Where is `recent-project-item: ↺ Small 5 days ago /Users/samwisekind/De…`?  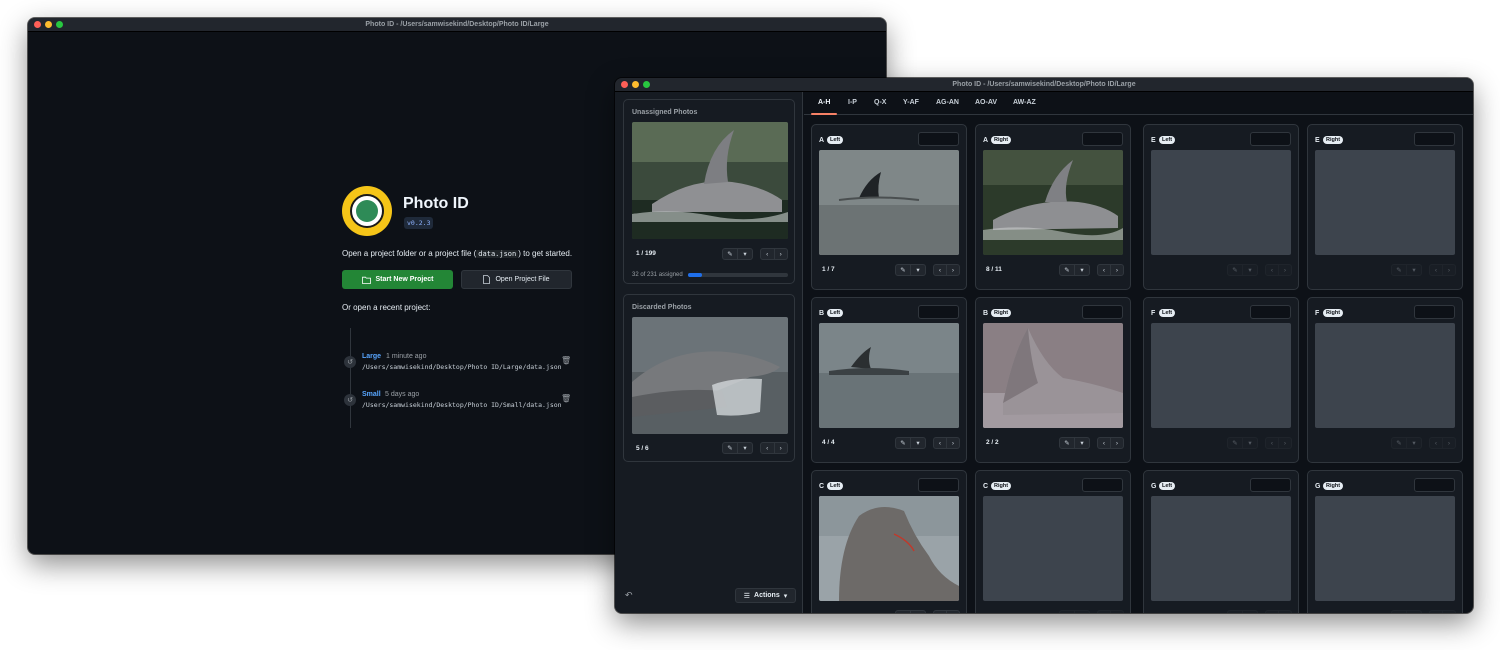 recent-project-item: ↺ Small 5 days ago /Users/samwisekind/De… is located at coordinates (462, 406).